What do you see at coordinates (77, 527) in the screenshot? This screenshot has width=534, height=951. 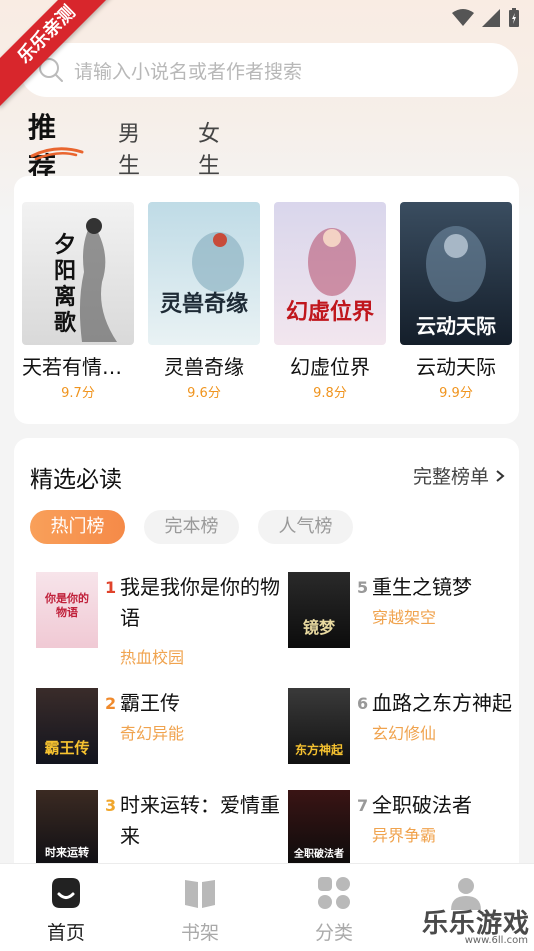 I see `pill-hot: 热门榜` at bounding box center [77, 527].